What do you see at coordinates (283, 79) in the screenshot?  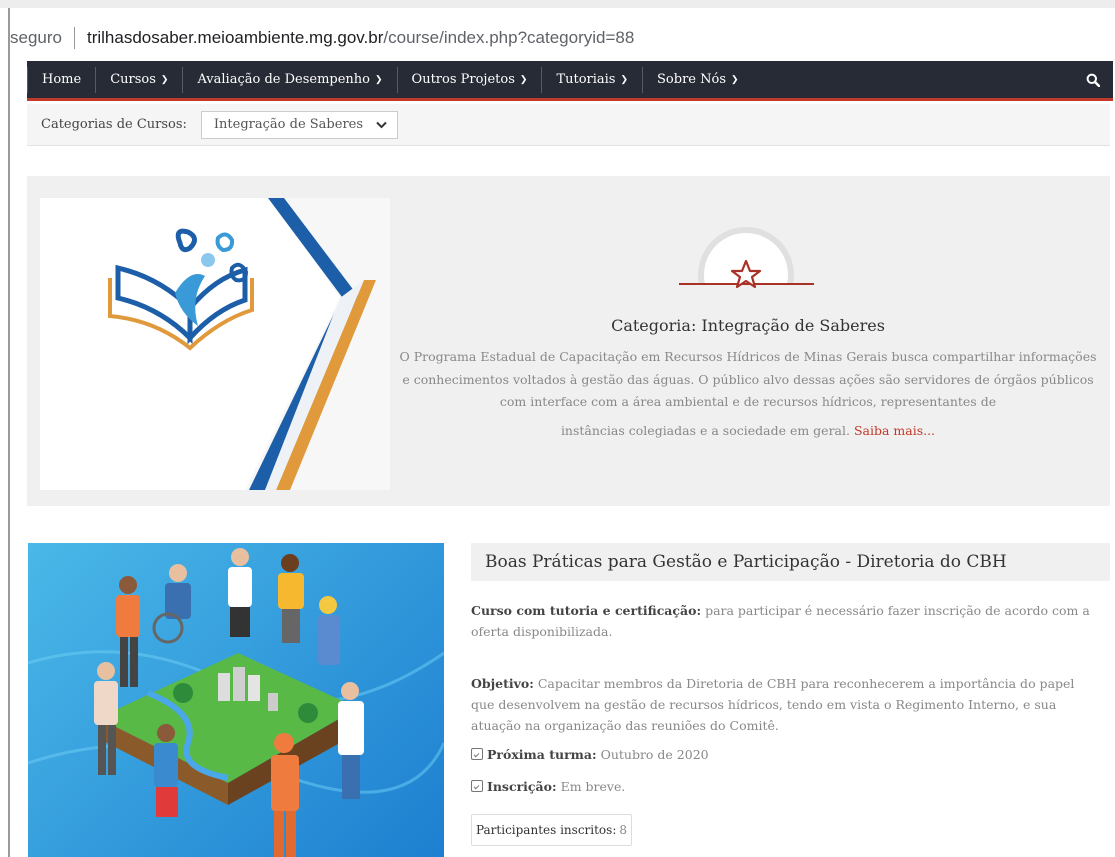 I see `nav-item-label: Avaliação de Desempenho` at bounding box center [283, 79].